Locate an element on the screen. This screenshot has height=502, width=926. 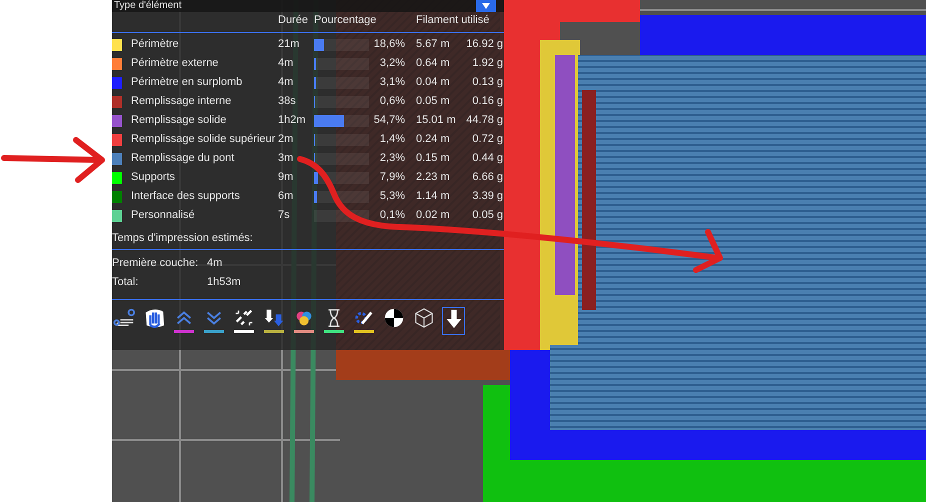
column-header: Durée is located at coordinates (293, 20).